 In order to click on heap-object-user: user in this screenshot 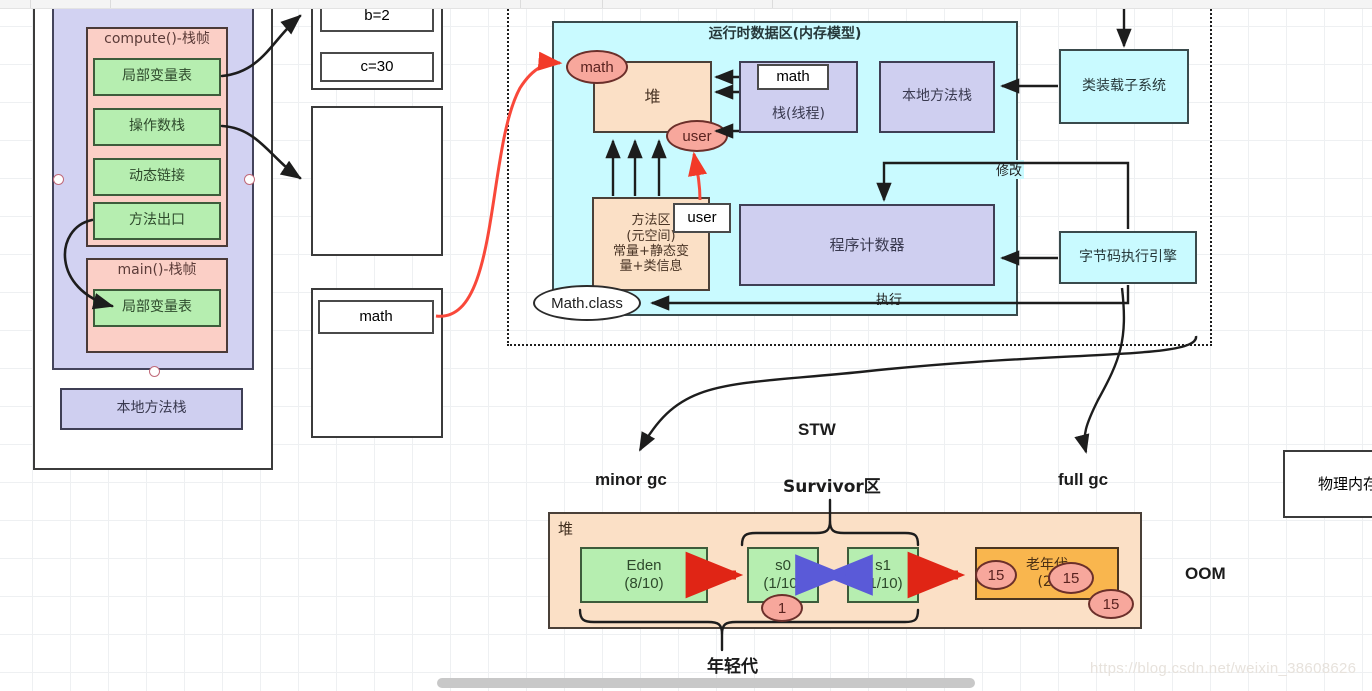, I will do `click(697, 136)`.